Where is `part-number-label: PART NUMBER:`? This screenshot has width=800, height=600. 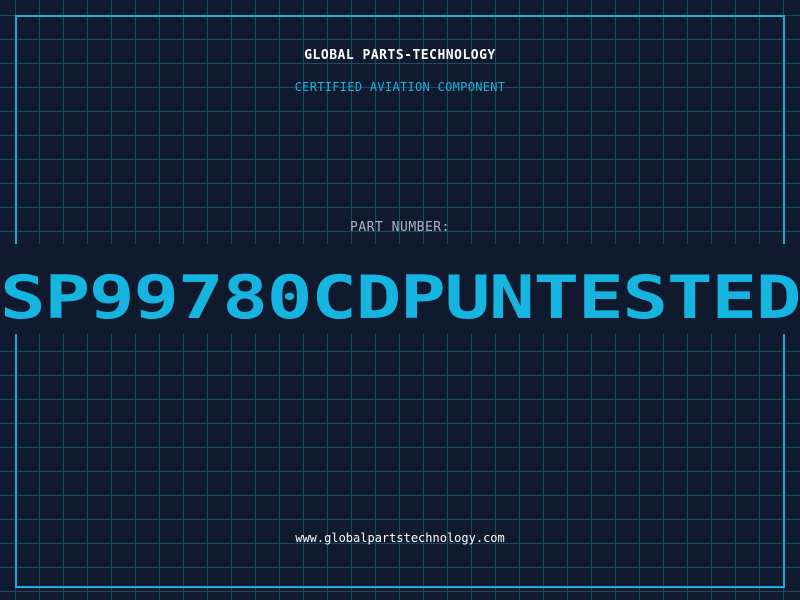
part-number-label: PART NUMBER: is located at coordinates (400, 227).